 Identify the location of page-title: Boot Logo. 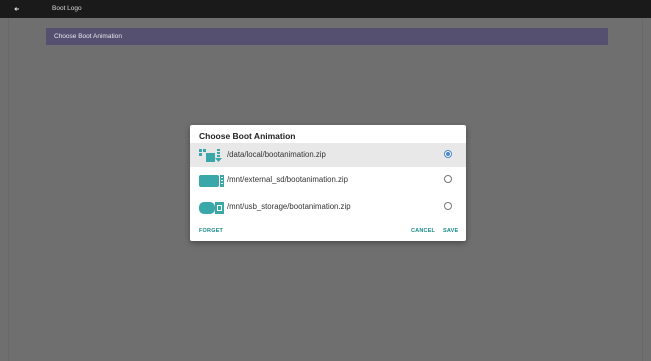
(67, 8).